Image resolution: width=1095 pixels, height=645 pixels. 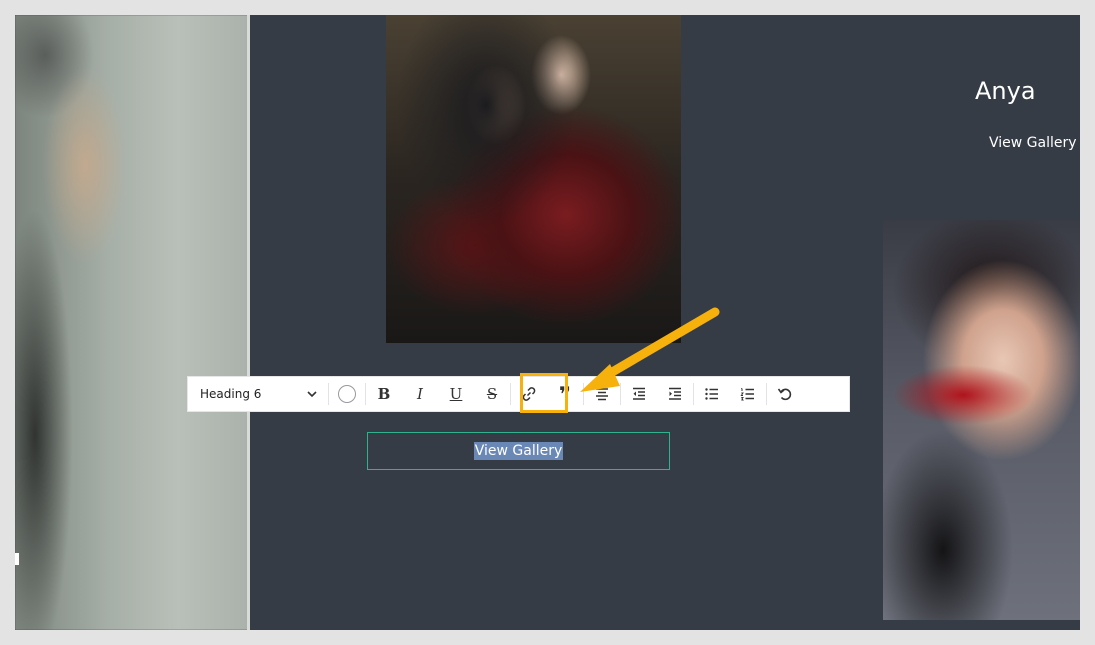 What do you see at coordinates (312, 394) in the screenshot?
I see `chevron-down-icon` at bounding box center [312, 394].